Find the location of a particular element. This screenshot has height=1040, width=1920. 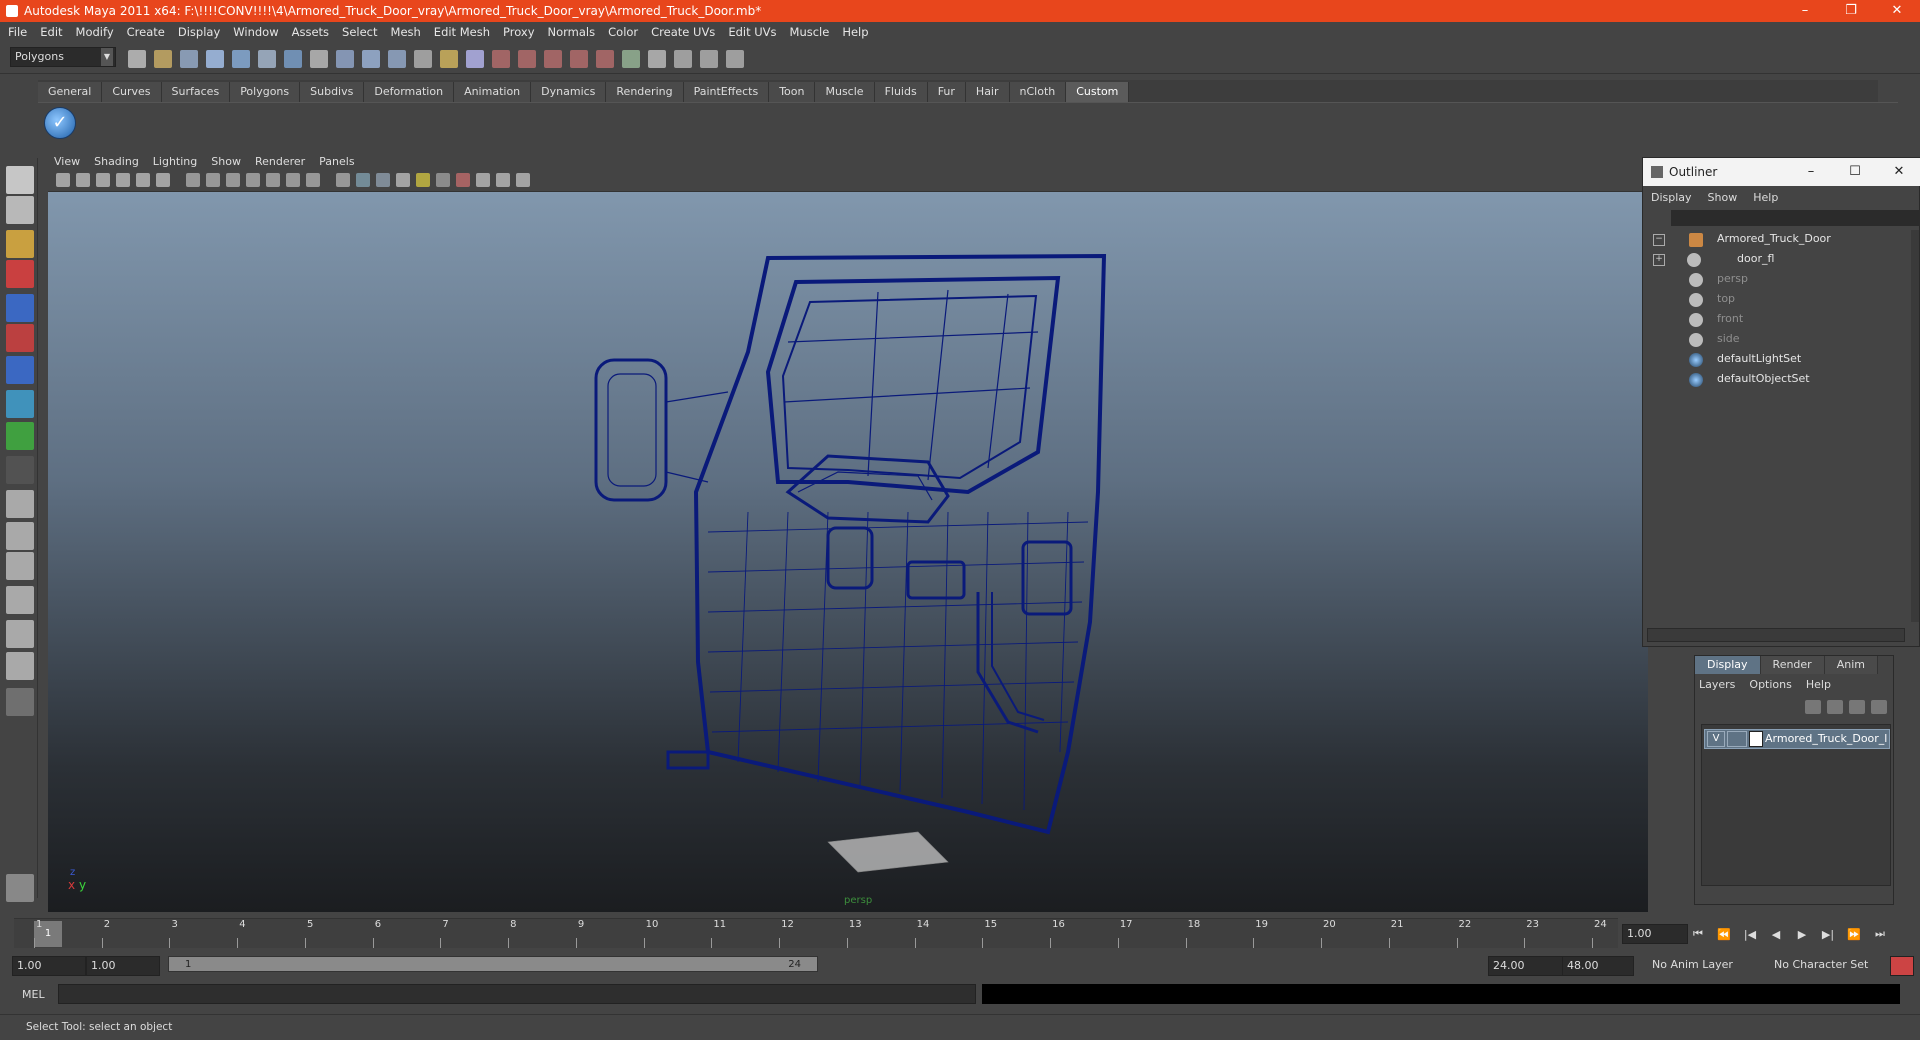

layer-menu-help: Help is located at coordinates (1818, 684).